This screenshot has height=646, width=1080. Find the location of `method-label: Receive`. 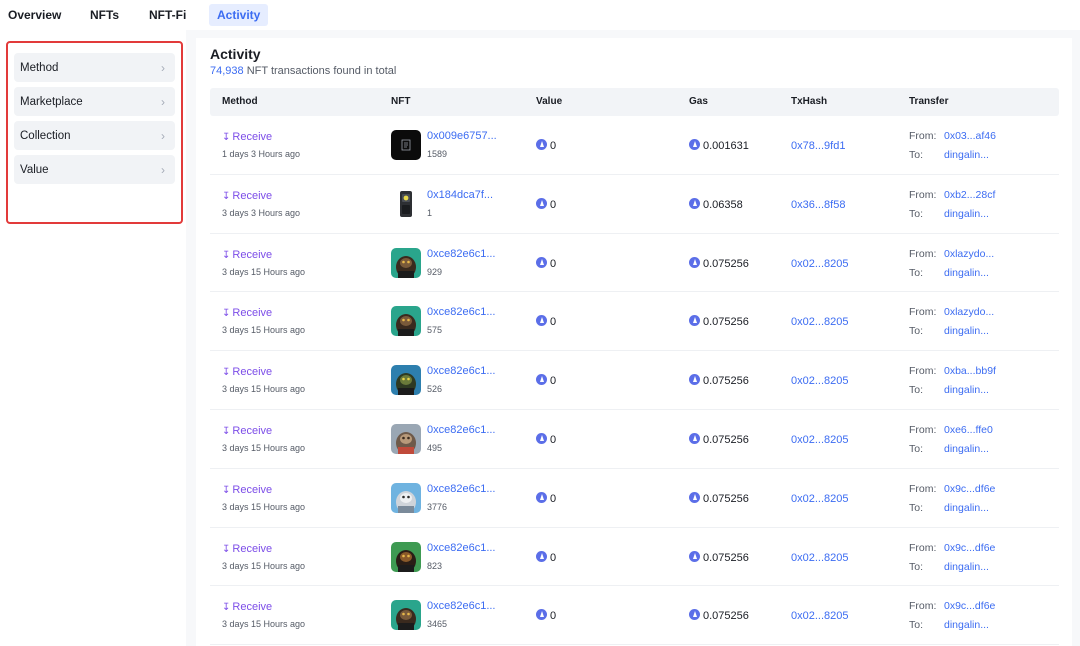

method-label: Receive is located at coordinates (252, 254).